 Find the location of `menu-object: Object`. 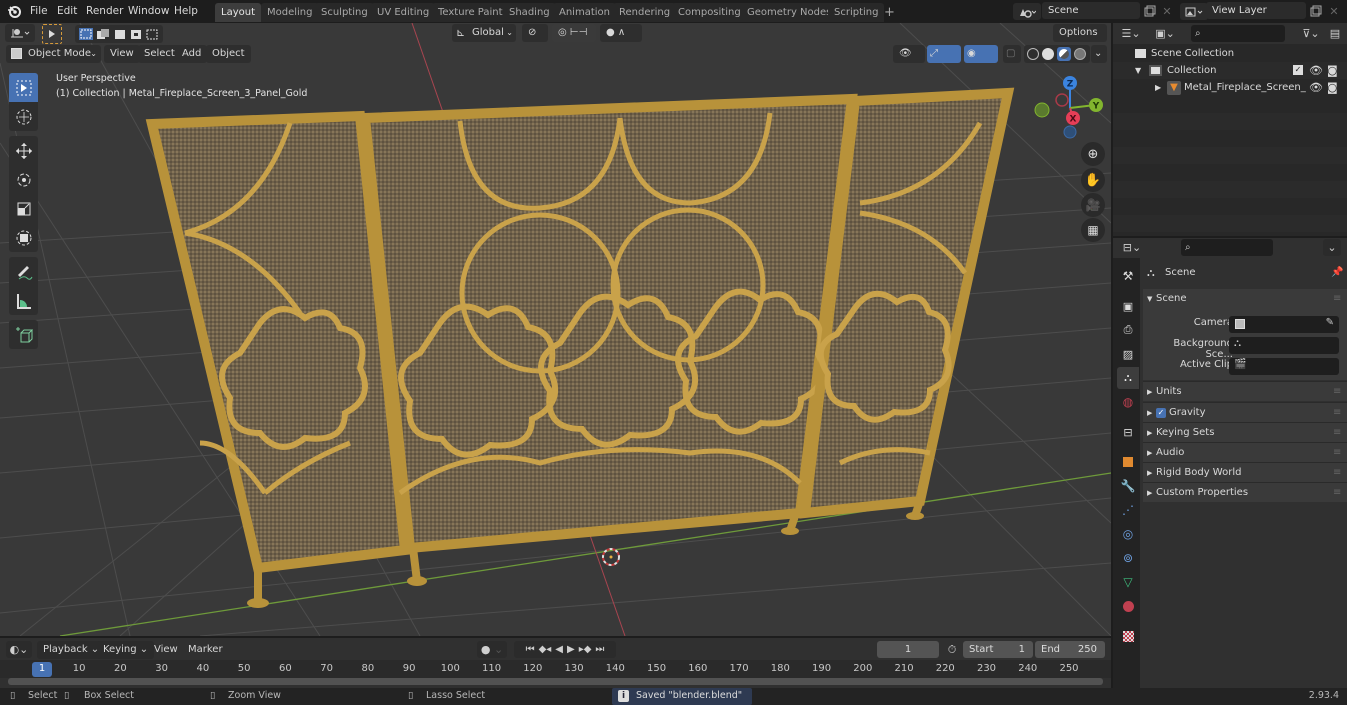

menu-object: Object is located at coordinates (228, 54).